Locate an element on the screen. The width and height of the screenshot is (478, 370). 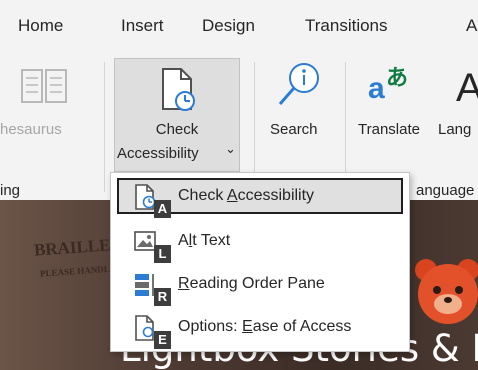
ribbon-tab-bar: Home Insert Design Transitions A is located at coordinates (239, 25).